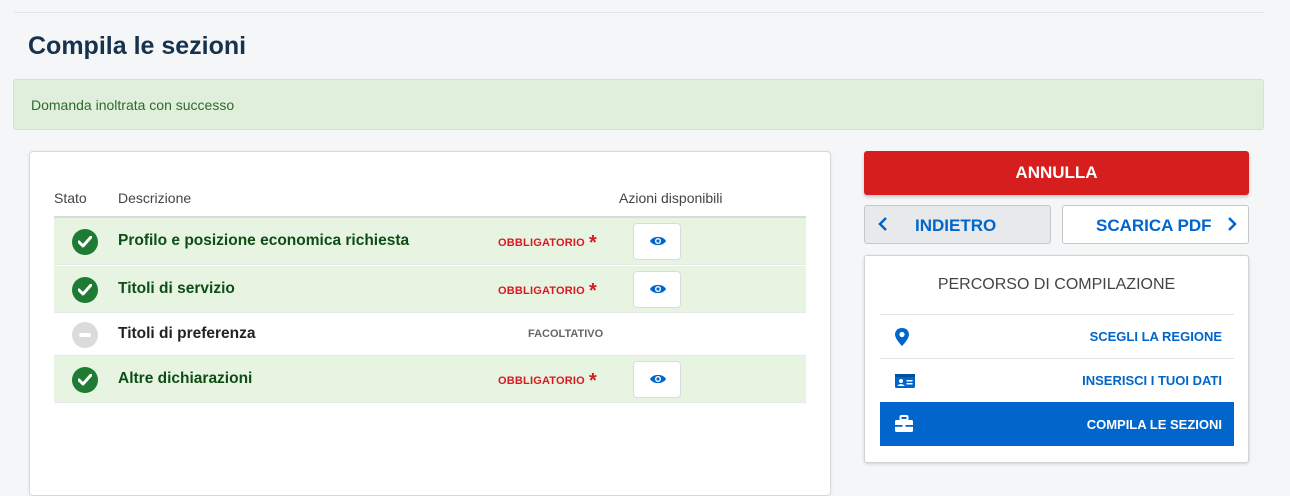 The image size is (1290, 496). What do you see at coordinates (133, 105) in the screenshot?
I see `alert-text: Domanda inoltrata con successo` at bounding box center [133, 105].